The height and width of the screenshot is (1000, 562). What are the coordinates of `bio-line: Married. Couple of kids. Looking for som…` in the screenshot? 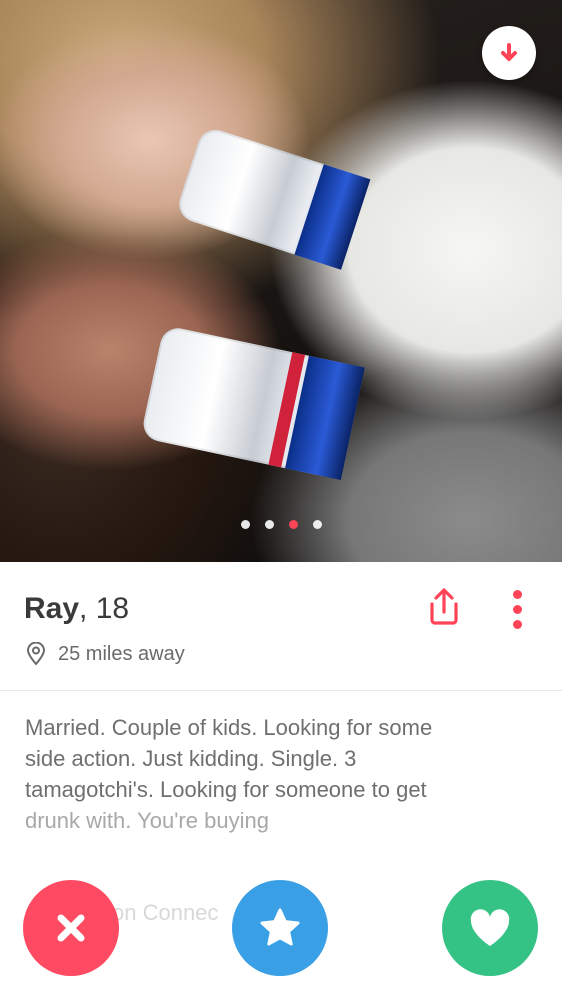 It's located at (229, 727).